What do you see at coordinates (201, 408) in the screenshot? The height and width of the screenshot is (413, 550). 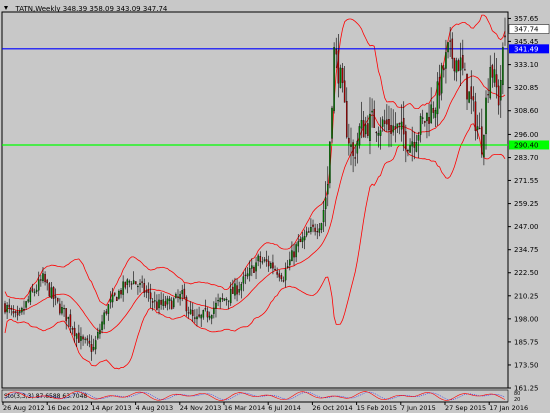 I see `x-tick-label: 24 Nov 2013` at bounding box center [201, 408].